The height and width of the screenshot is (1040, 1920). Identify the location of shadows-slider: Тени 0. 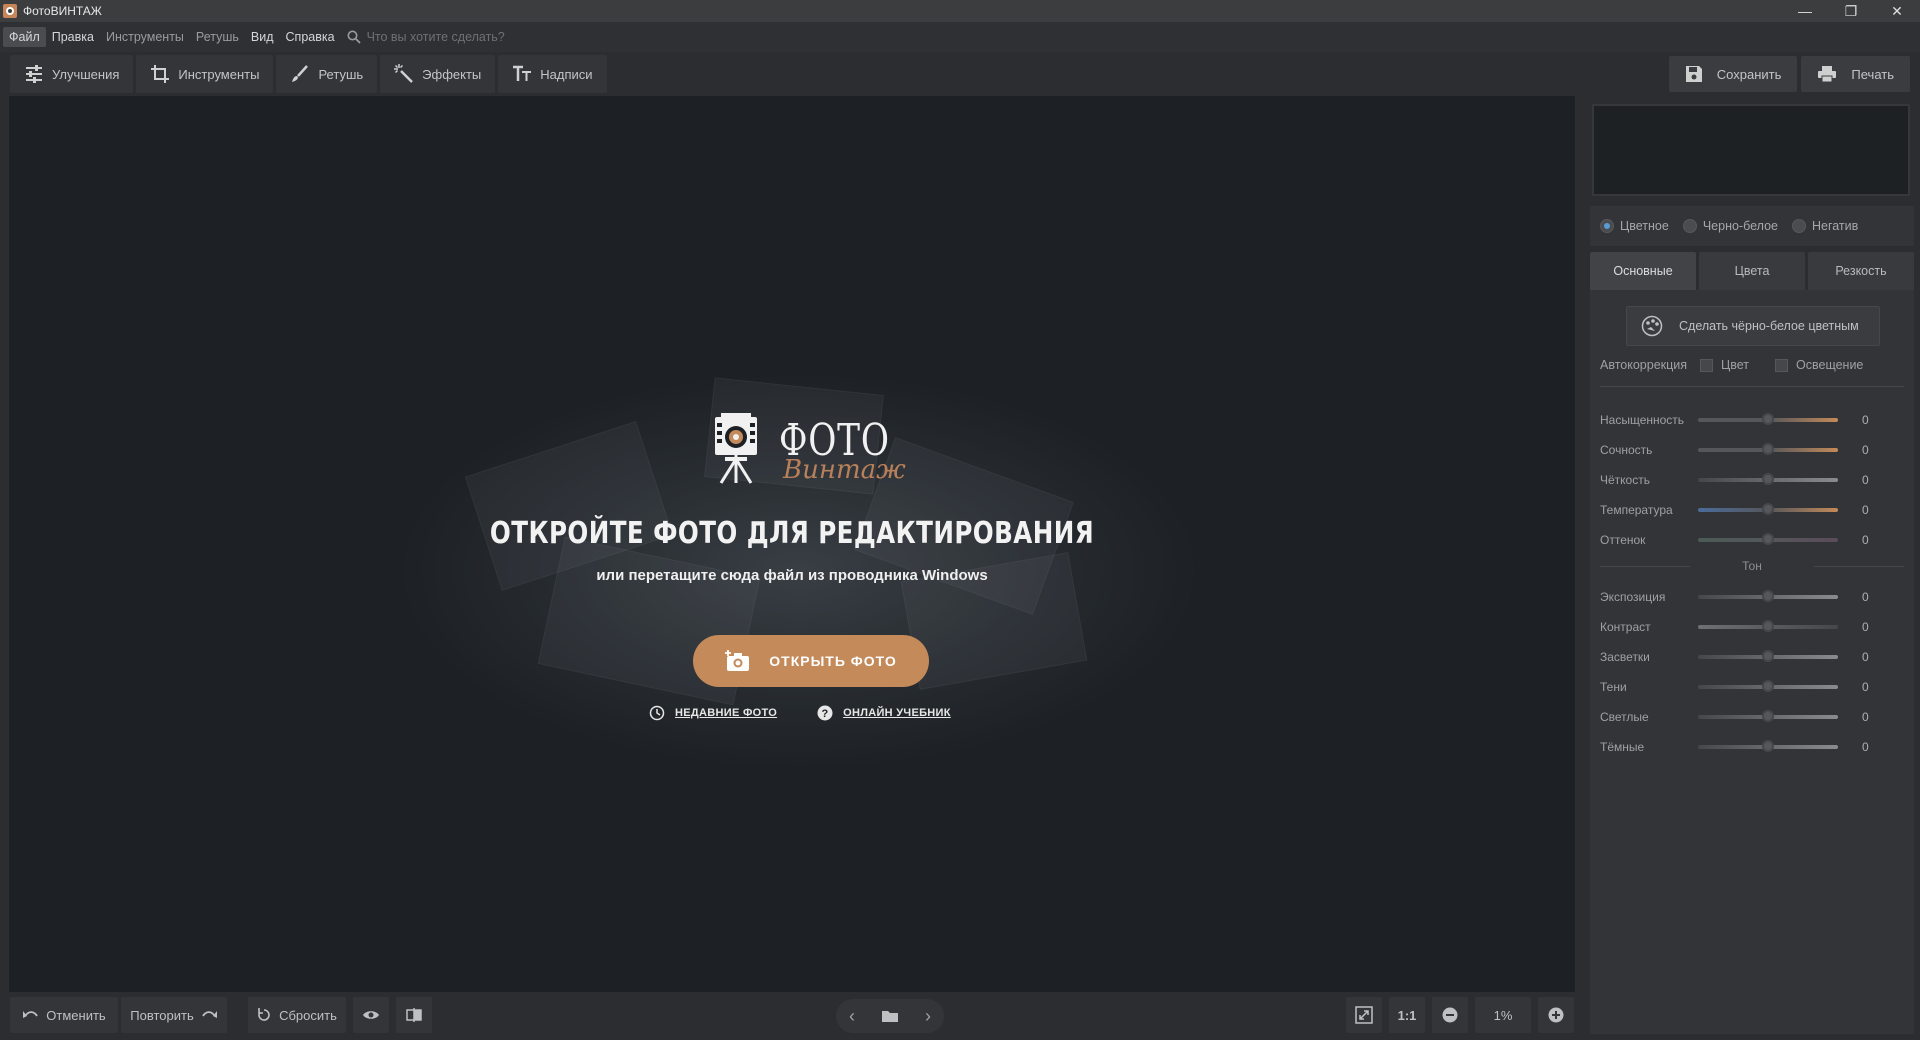
(1750, 687).